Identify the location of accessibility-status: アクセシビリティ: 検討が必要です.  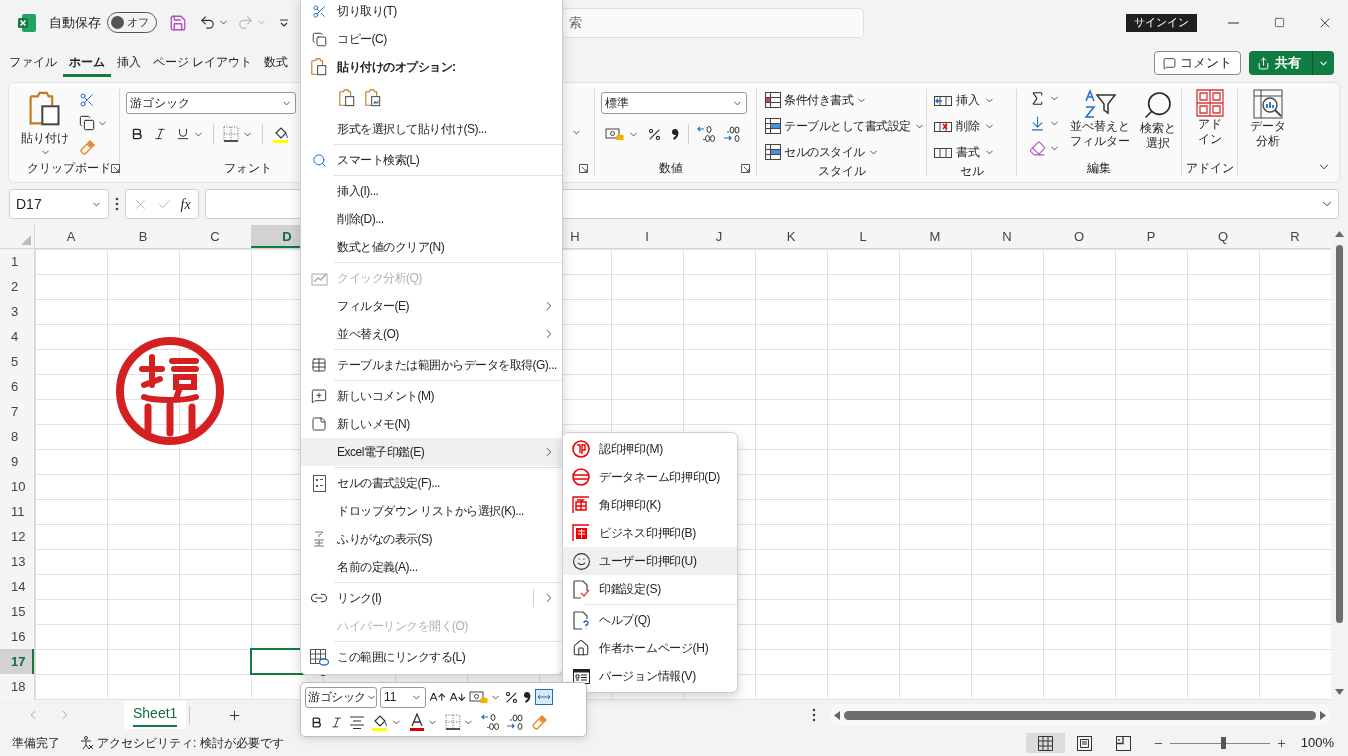
(190, 743).